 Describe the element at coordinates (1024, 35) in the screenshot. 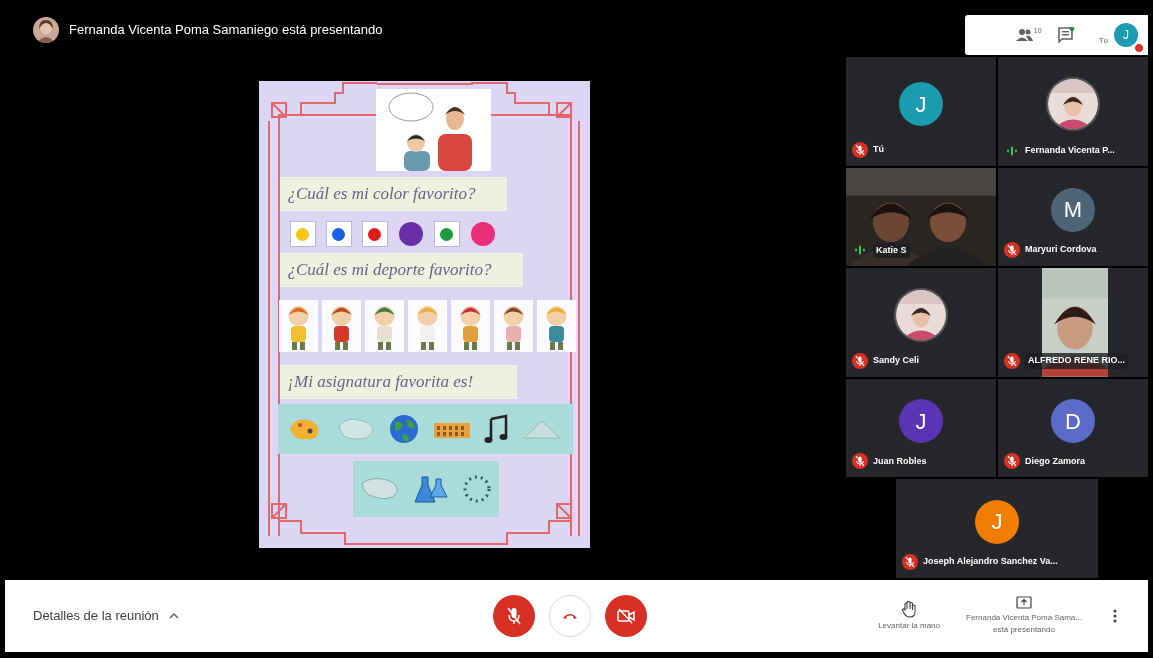

I see `people-icon` at that location.